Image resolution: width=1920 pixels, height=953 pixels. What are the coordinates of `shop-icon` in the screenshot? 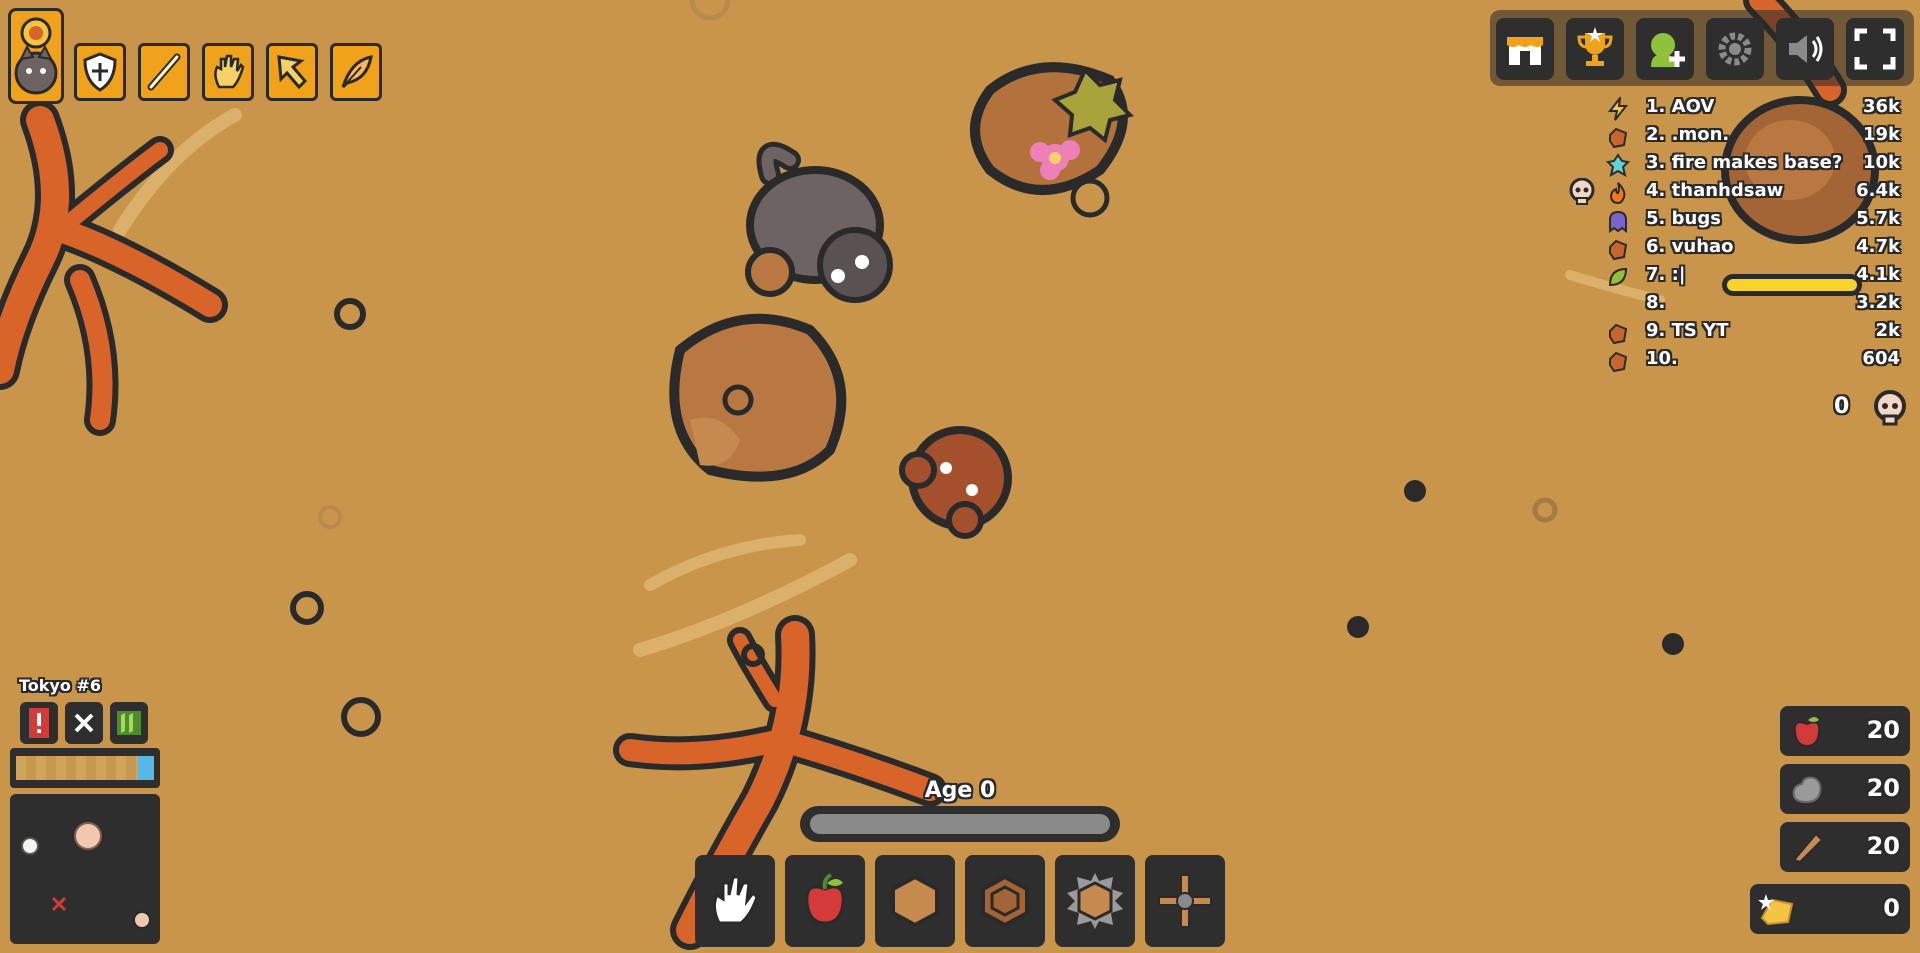 It's located at (1525, 51).